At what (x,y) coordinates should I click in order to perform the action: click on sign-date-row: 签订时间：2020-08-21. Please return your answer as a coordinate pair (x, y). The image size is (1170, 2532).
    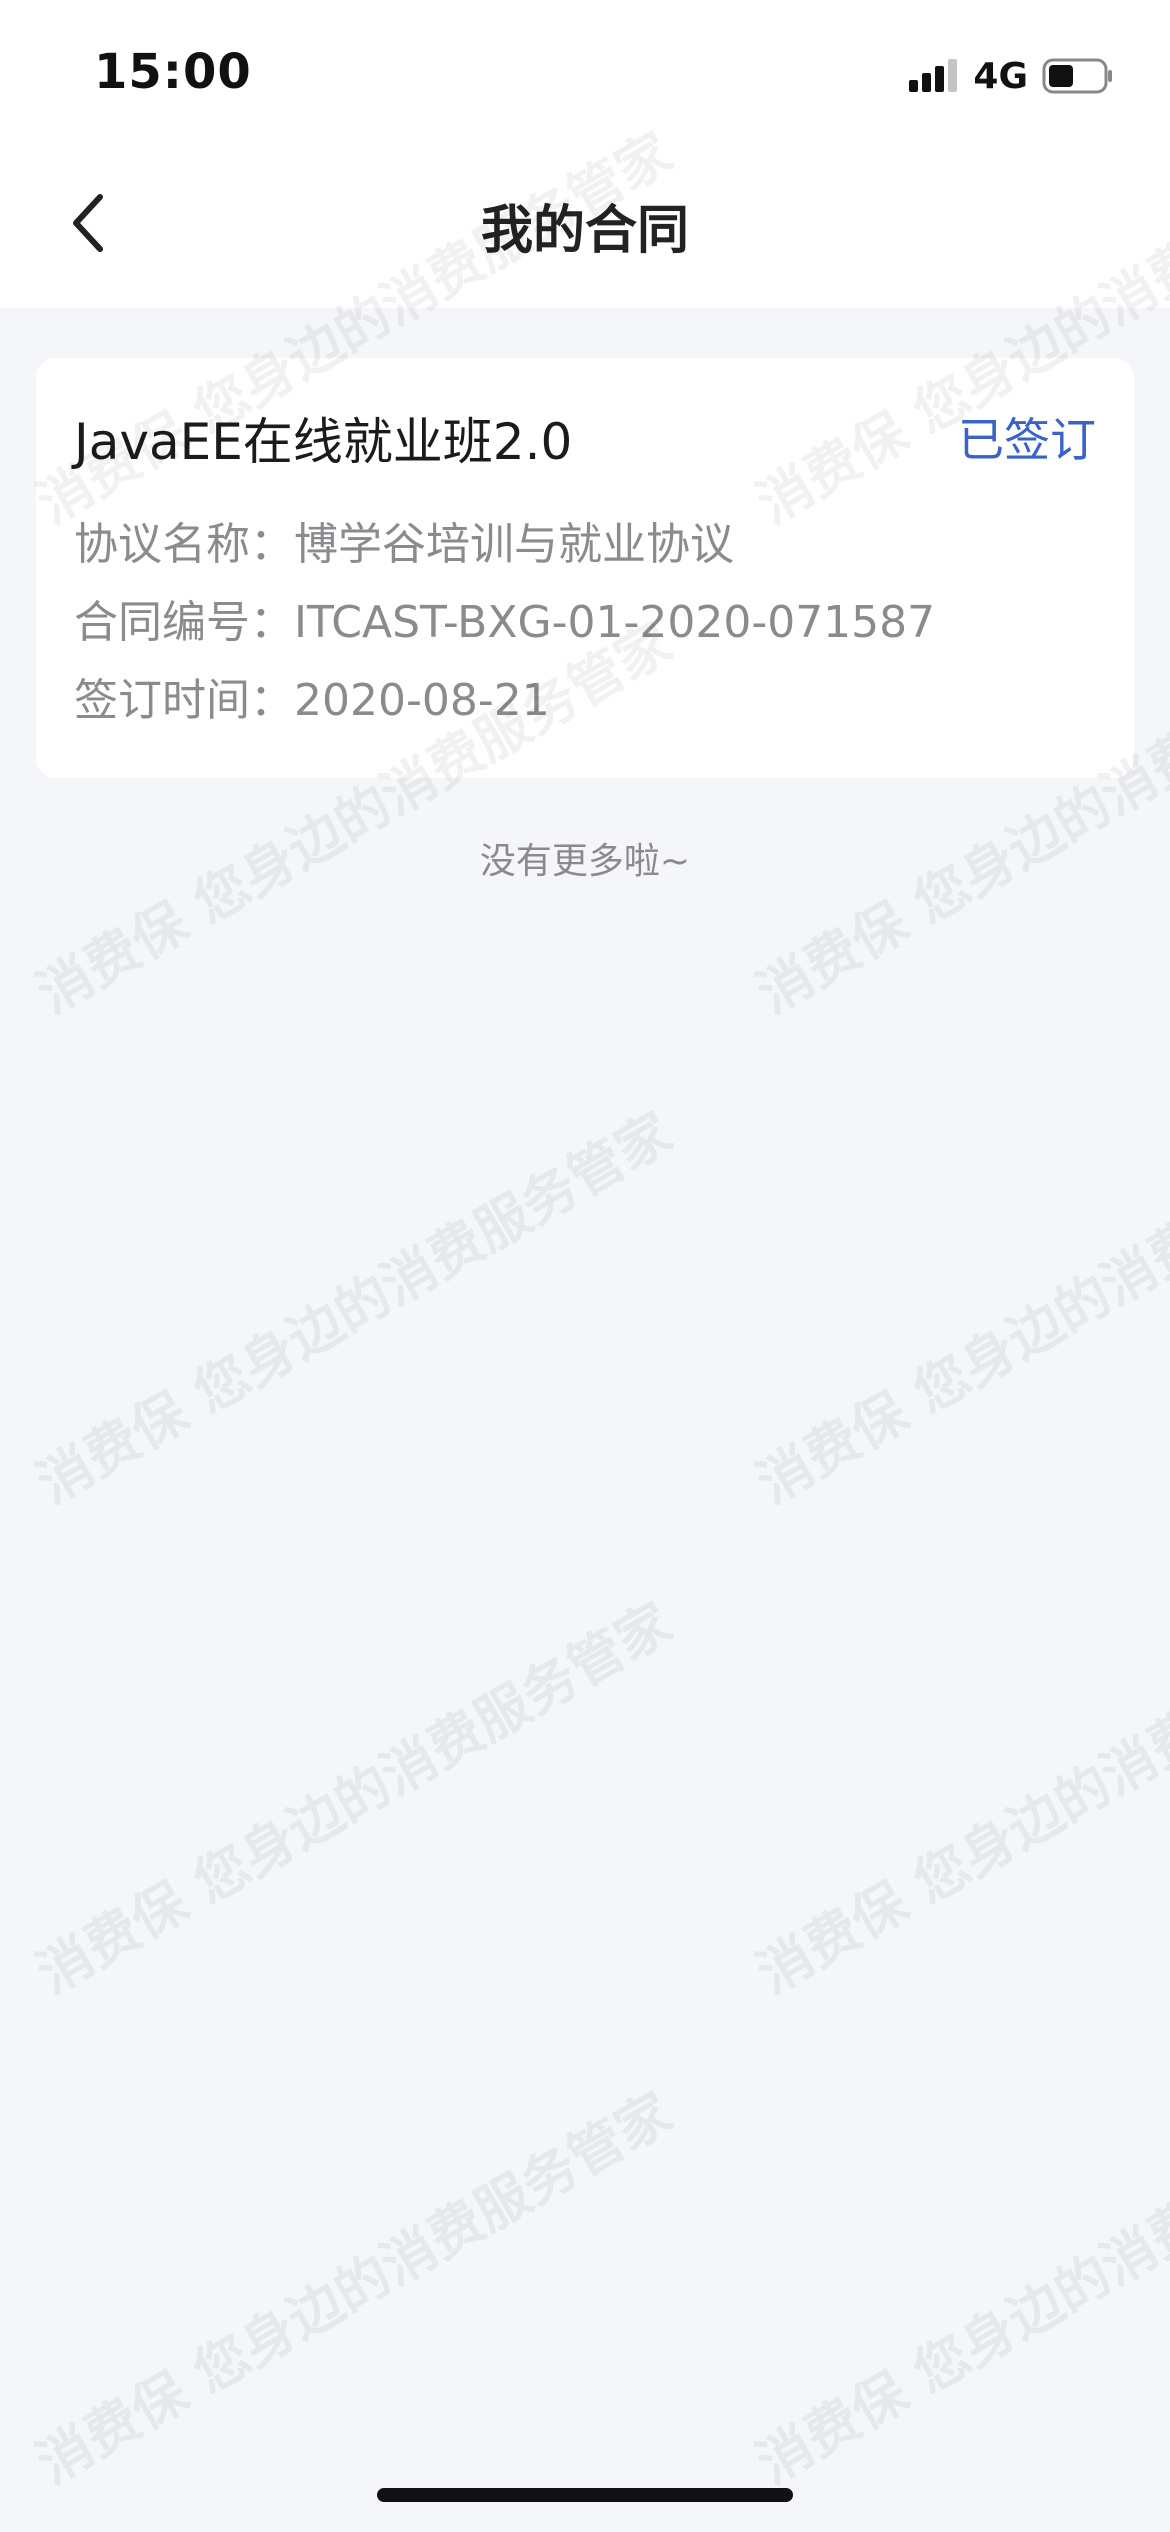
    Looking at the image, I should click on (312, 696).